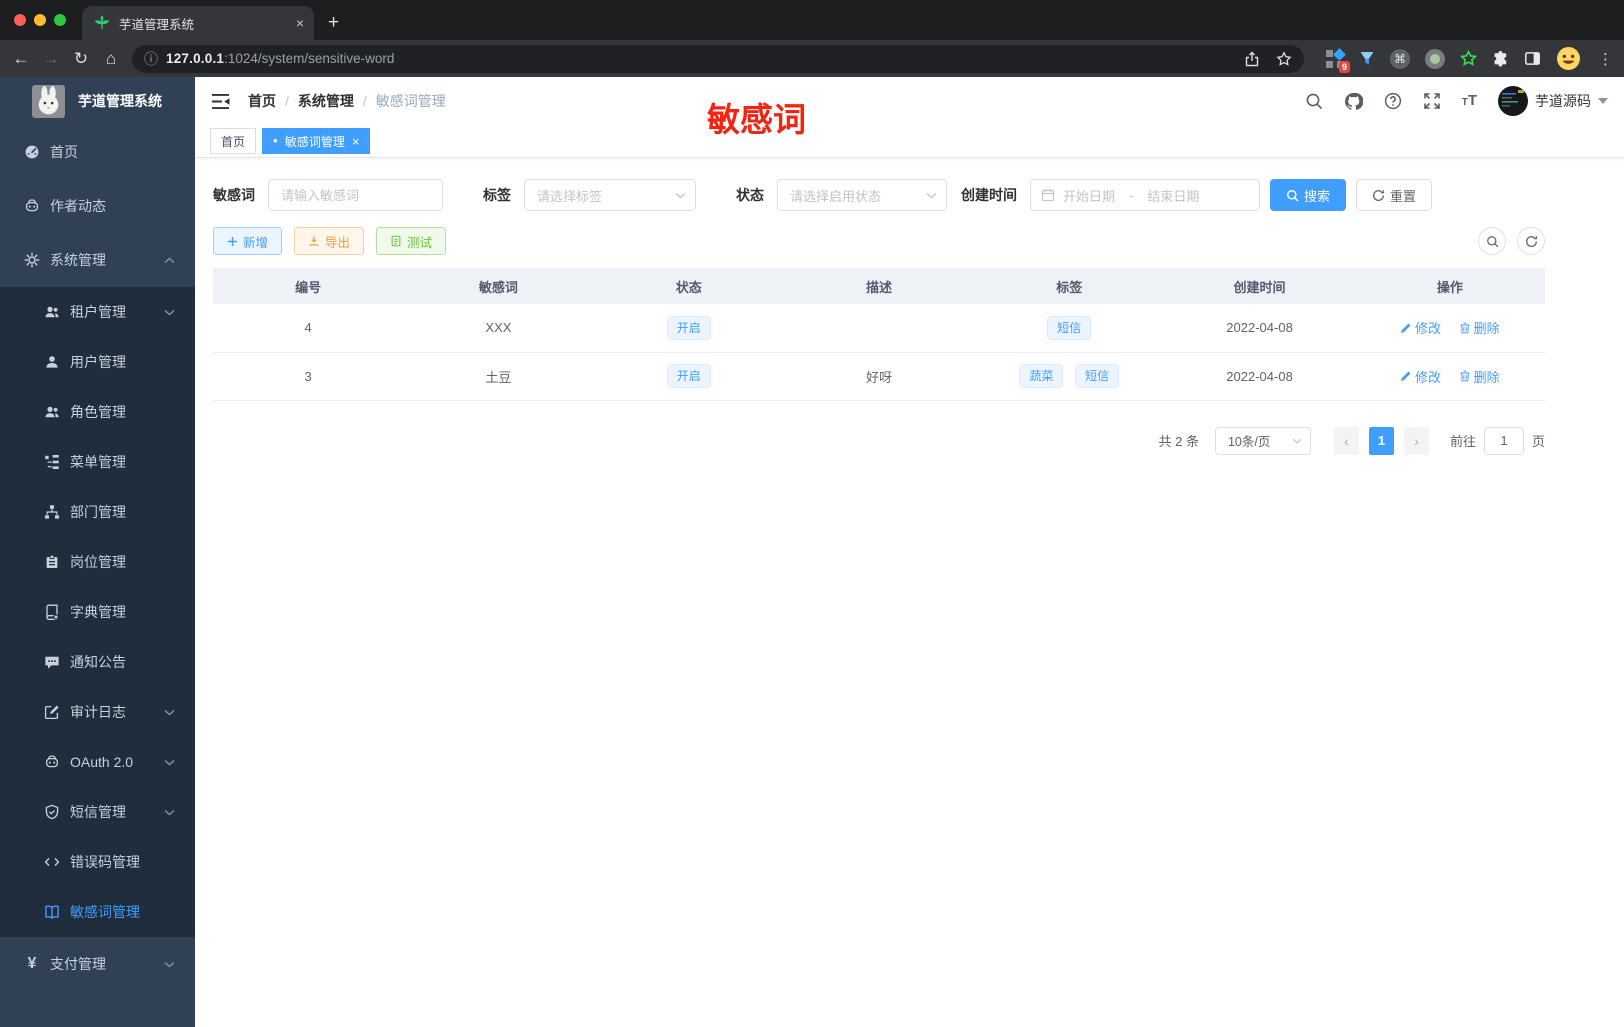  Describe the element at coordinates (1346, 440) in the screenshot. I see `prev-page-button: ‹` at that location.